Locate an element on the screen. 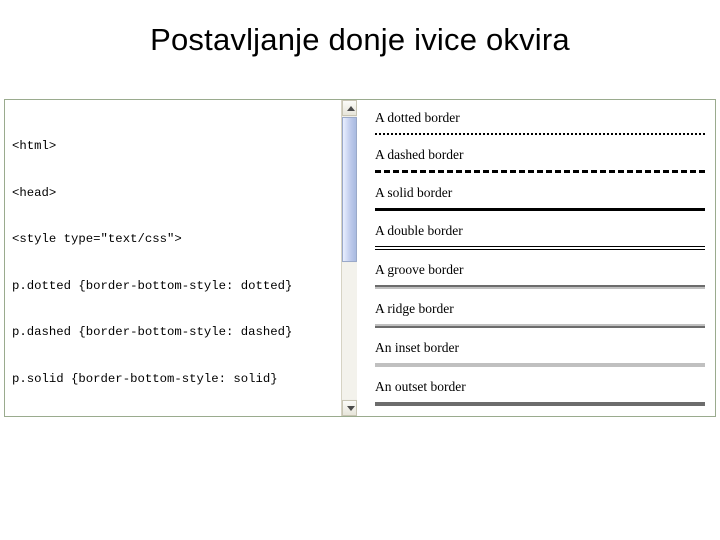 This screenshot has width=720, height=540. demo-paragraph-double: A double border is located at coordinates (540, 236).